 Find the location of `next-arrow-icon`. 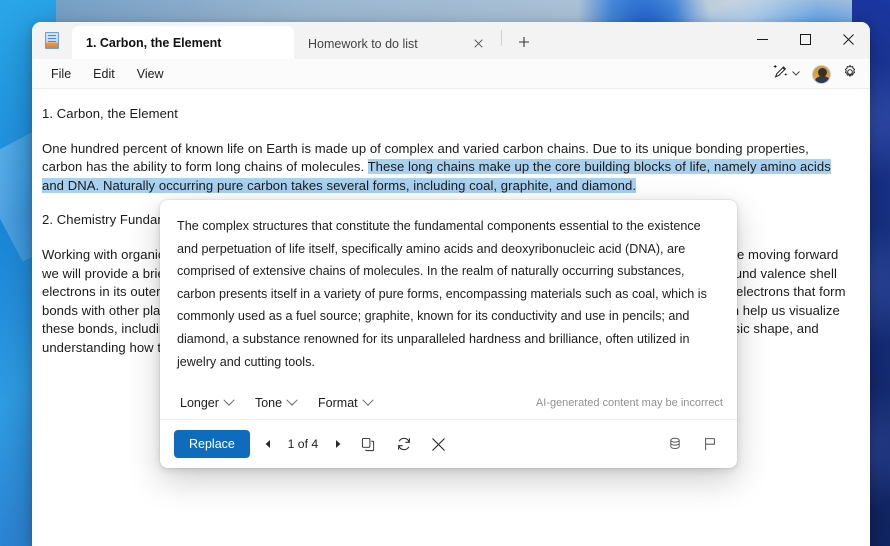

next-arrow-icon is located at coordinates (338, 444).